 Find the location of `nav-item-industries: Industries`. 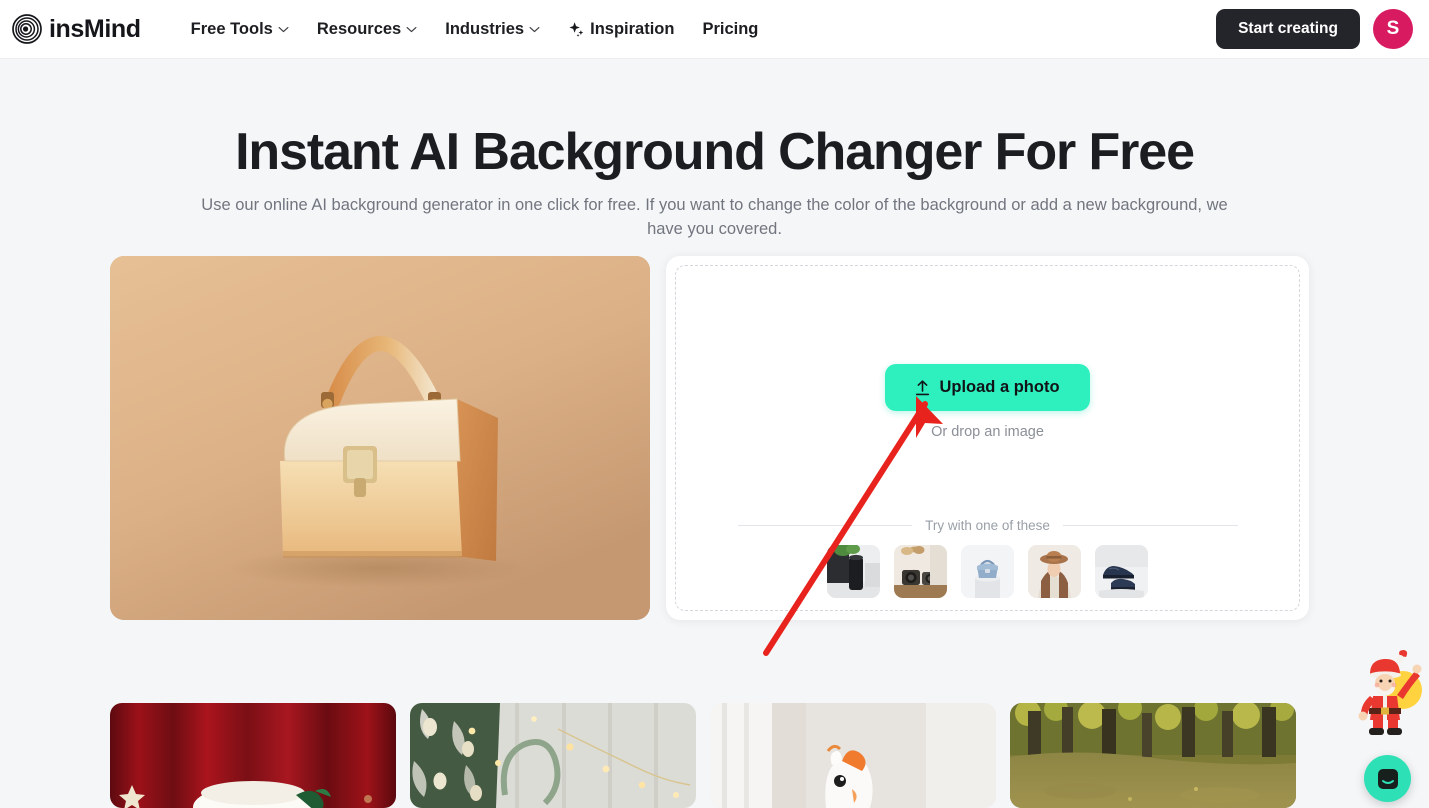

nav-item-industries: Industries is located at coordinates (492, 29).